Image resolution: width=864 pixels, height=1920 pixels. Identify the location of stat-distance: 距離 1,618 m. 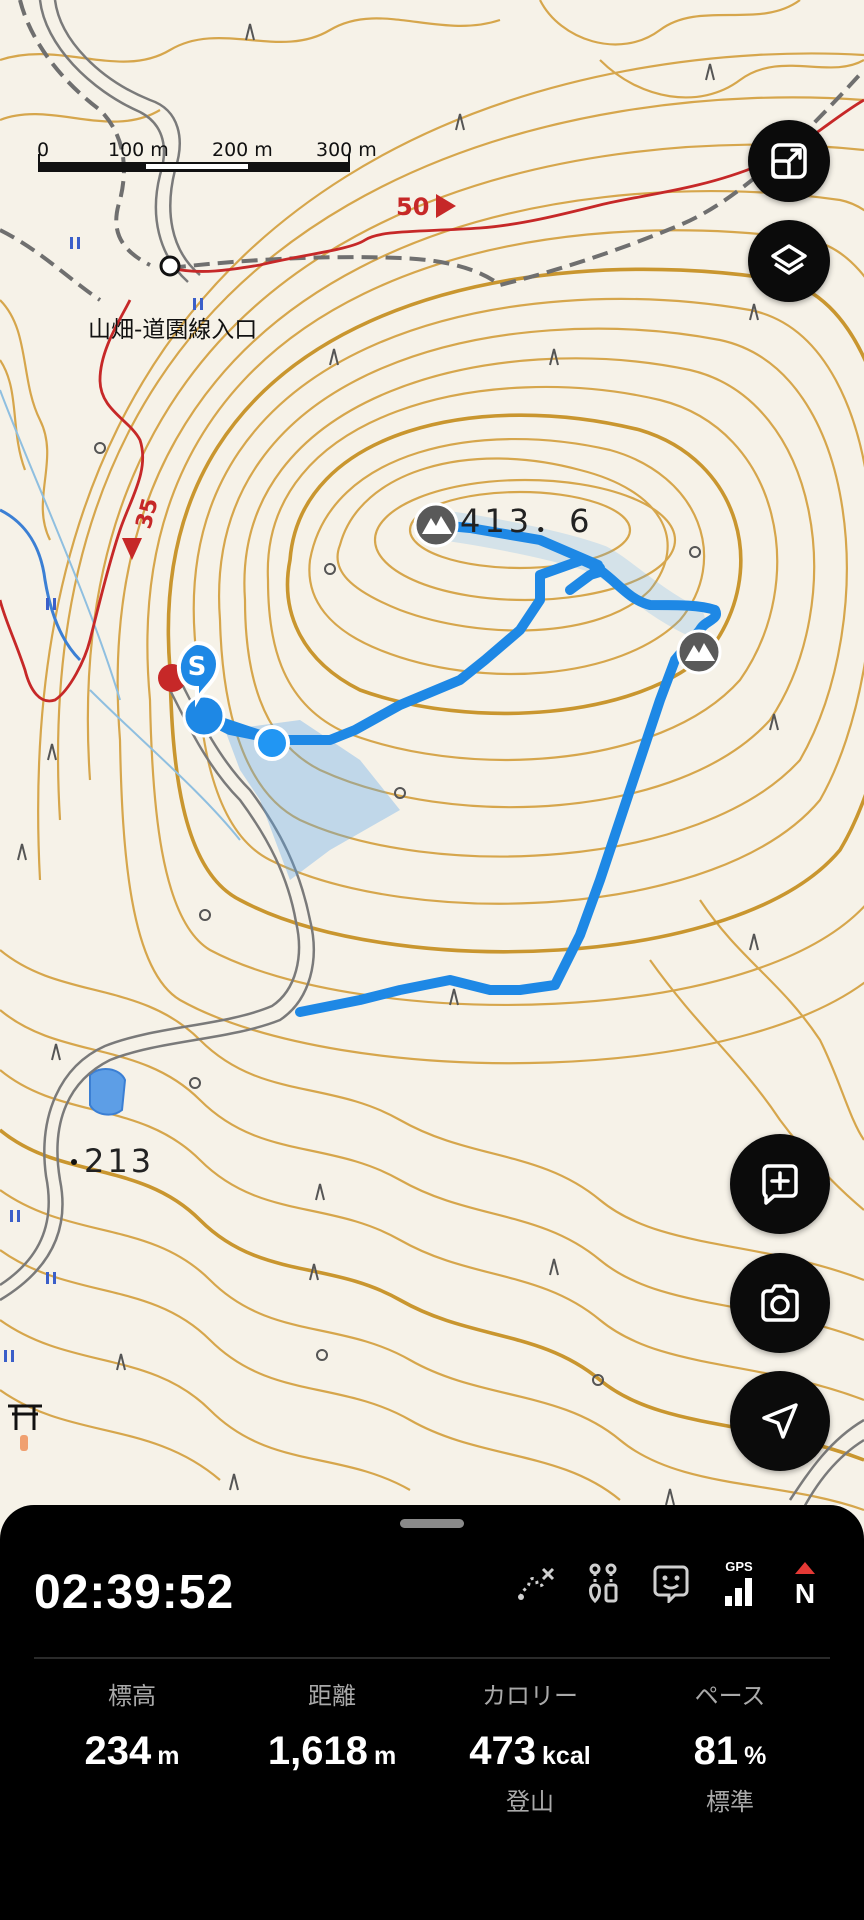
(332, 1727).